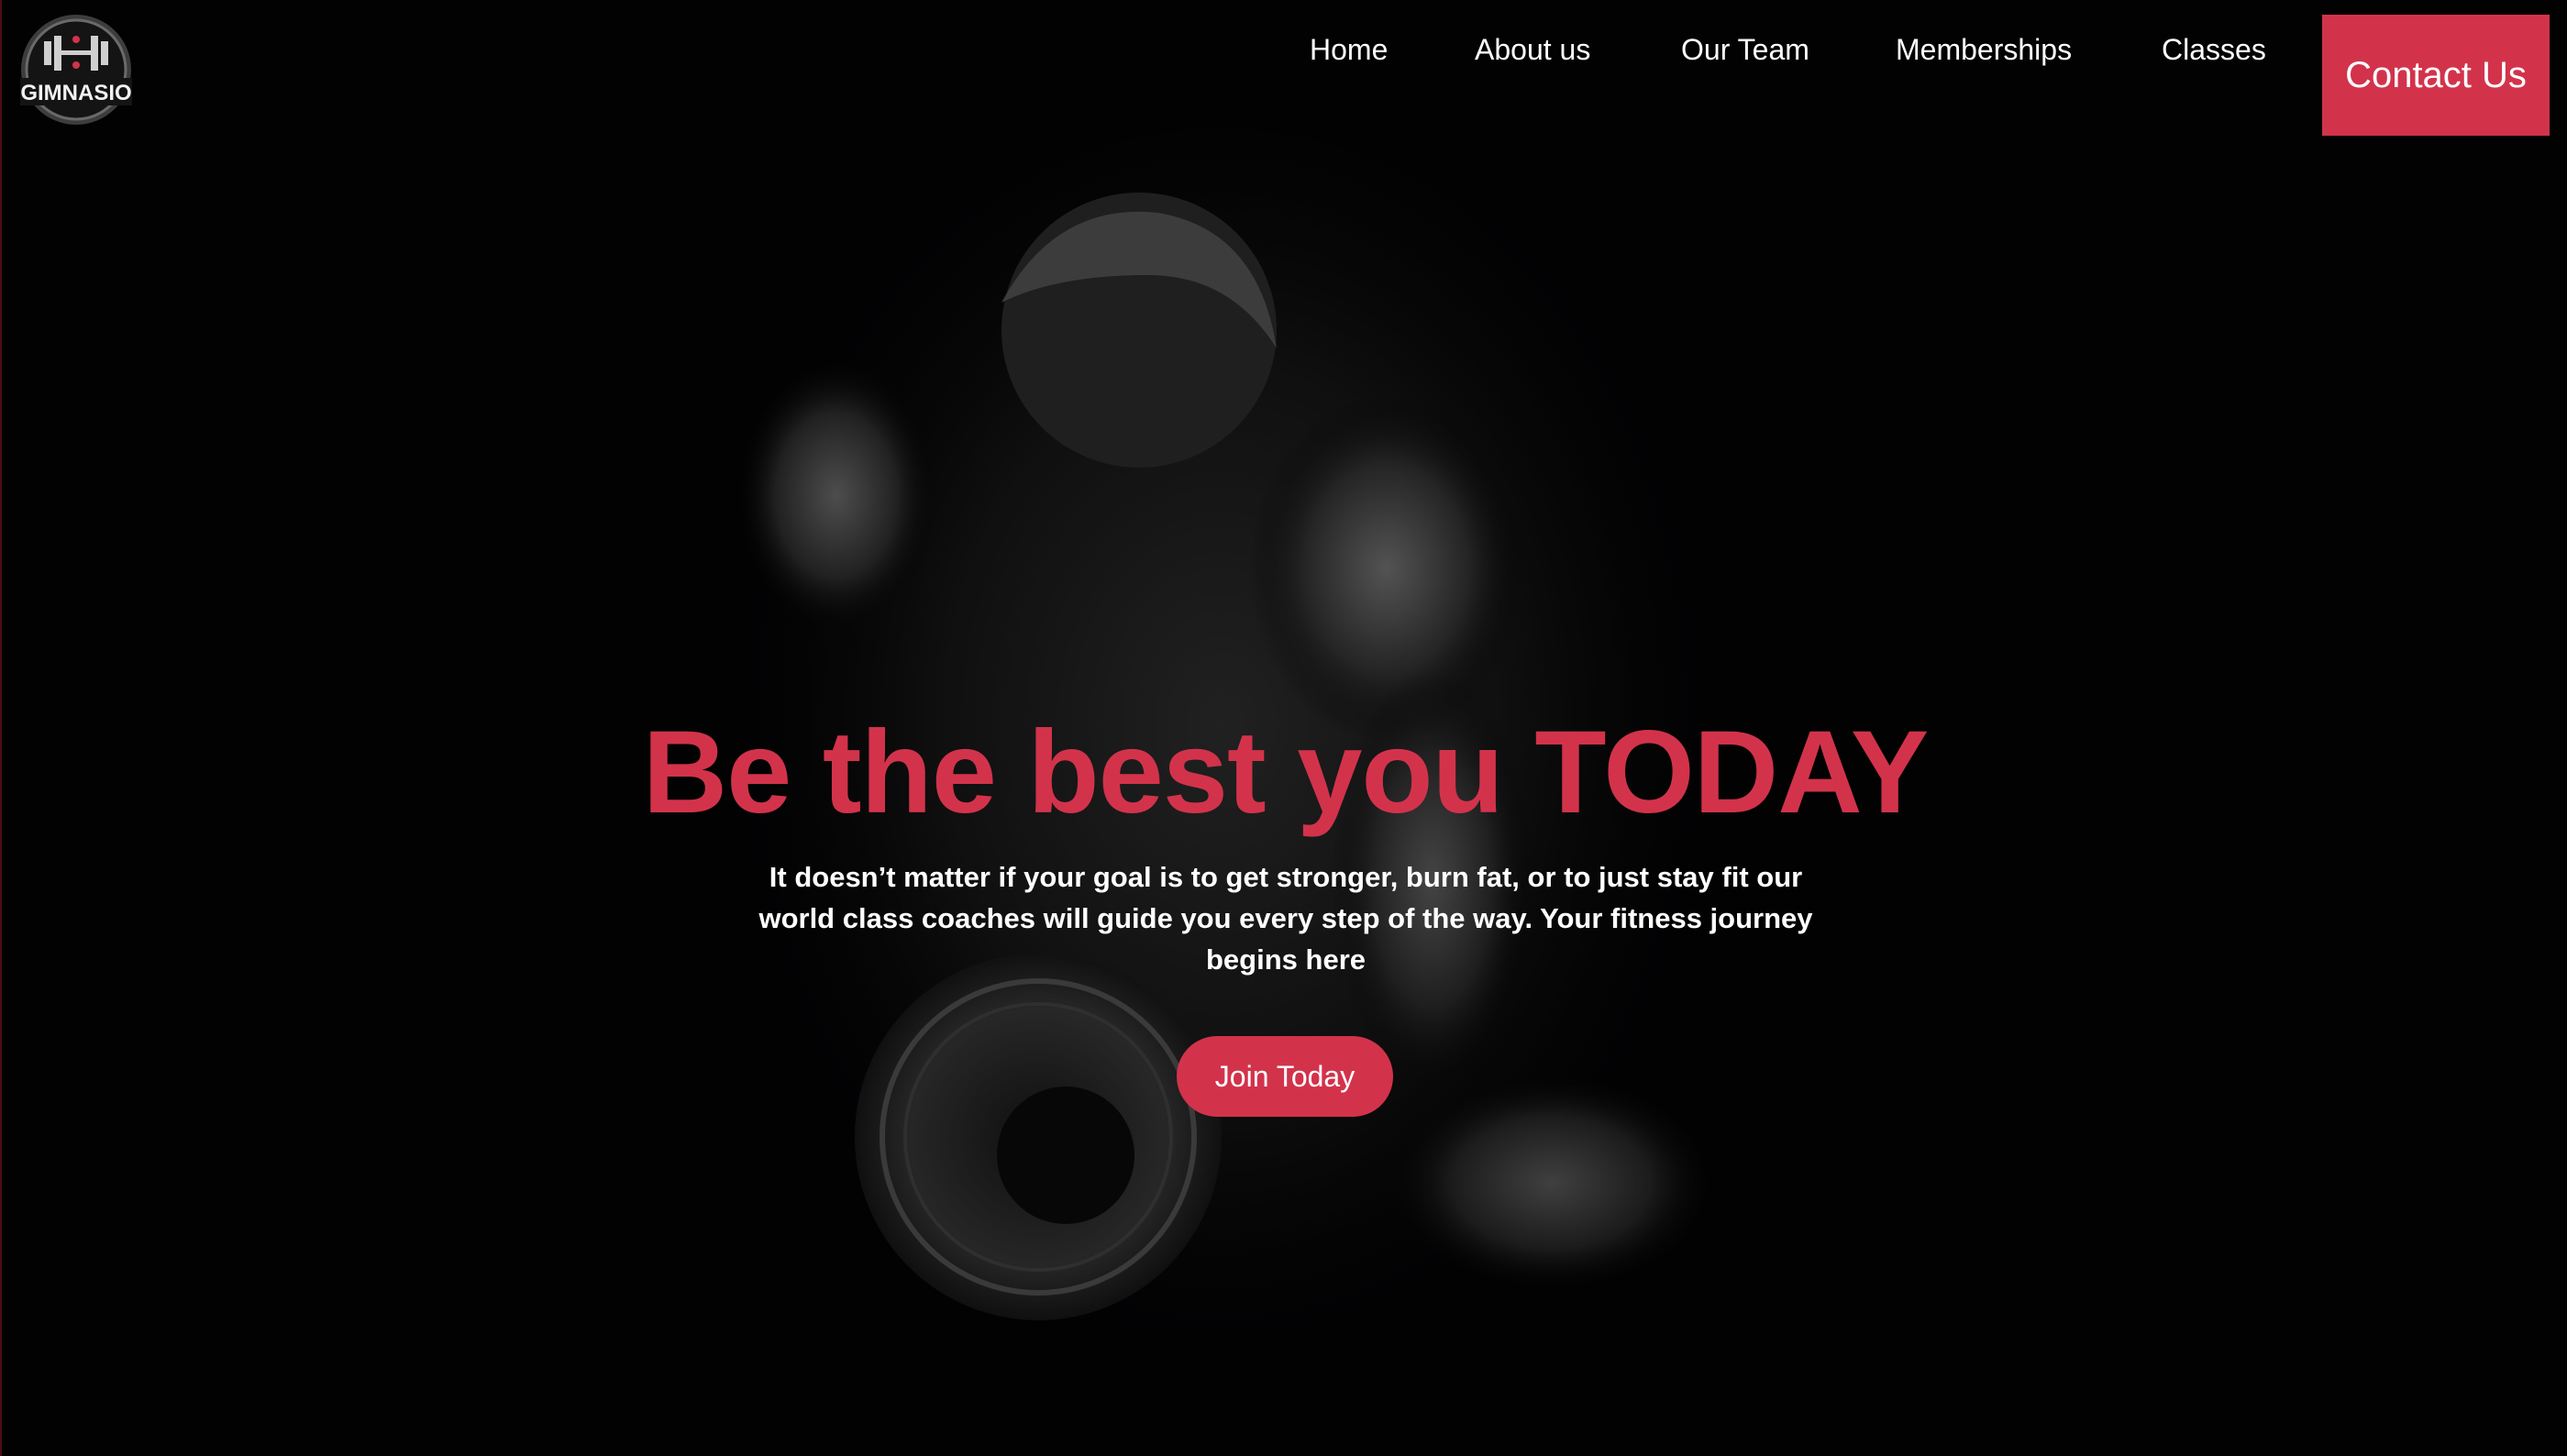 Image resolution: width=2567 pixels, height=1456 pixels. What do you see at coordinates (1285, 1076) in the screenshot?
I see `join-today-button: Join Today` at bounding box center [1285, 1076].